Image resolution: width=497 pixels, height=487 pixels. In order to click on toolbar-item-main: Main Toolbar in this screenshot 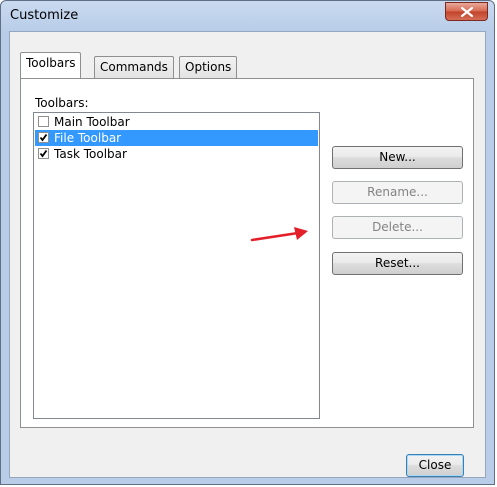, I will do `click(176, 122)`.